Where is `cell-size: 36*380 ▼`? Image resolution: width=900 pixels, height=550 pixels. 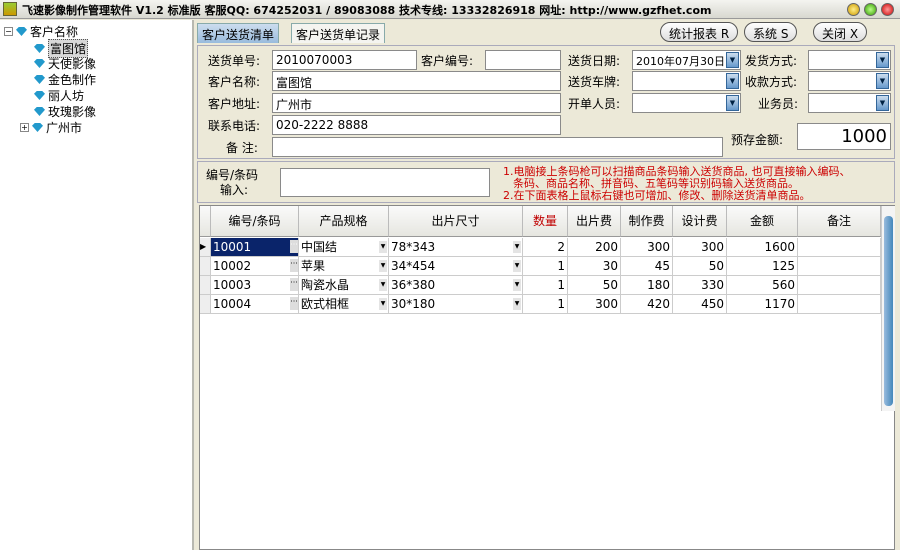 cell-size: 36*380 ▼ is located at coordinates (456, 285).